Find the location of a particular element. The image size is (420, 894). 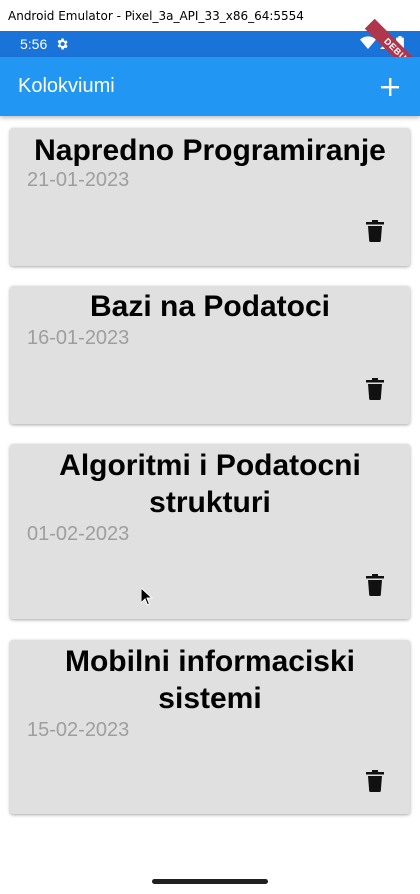

status-time: 5:56 is located at coordinates (34, 44).